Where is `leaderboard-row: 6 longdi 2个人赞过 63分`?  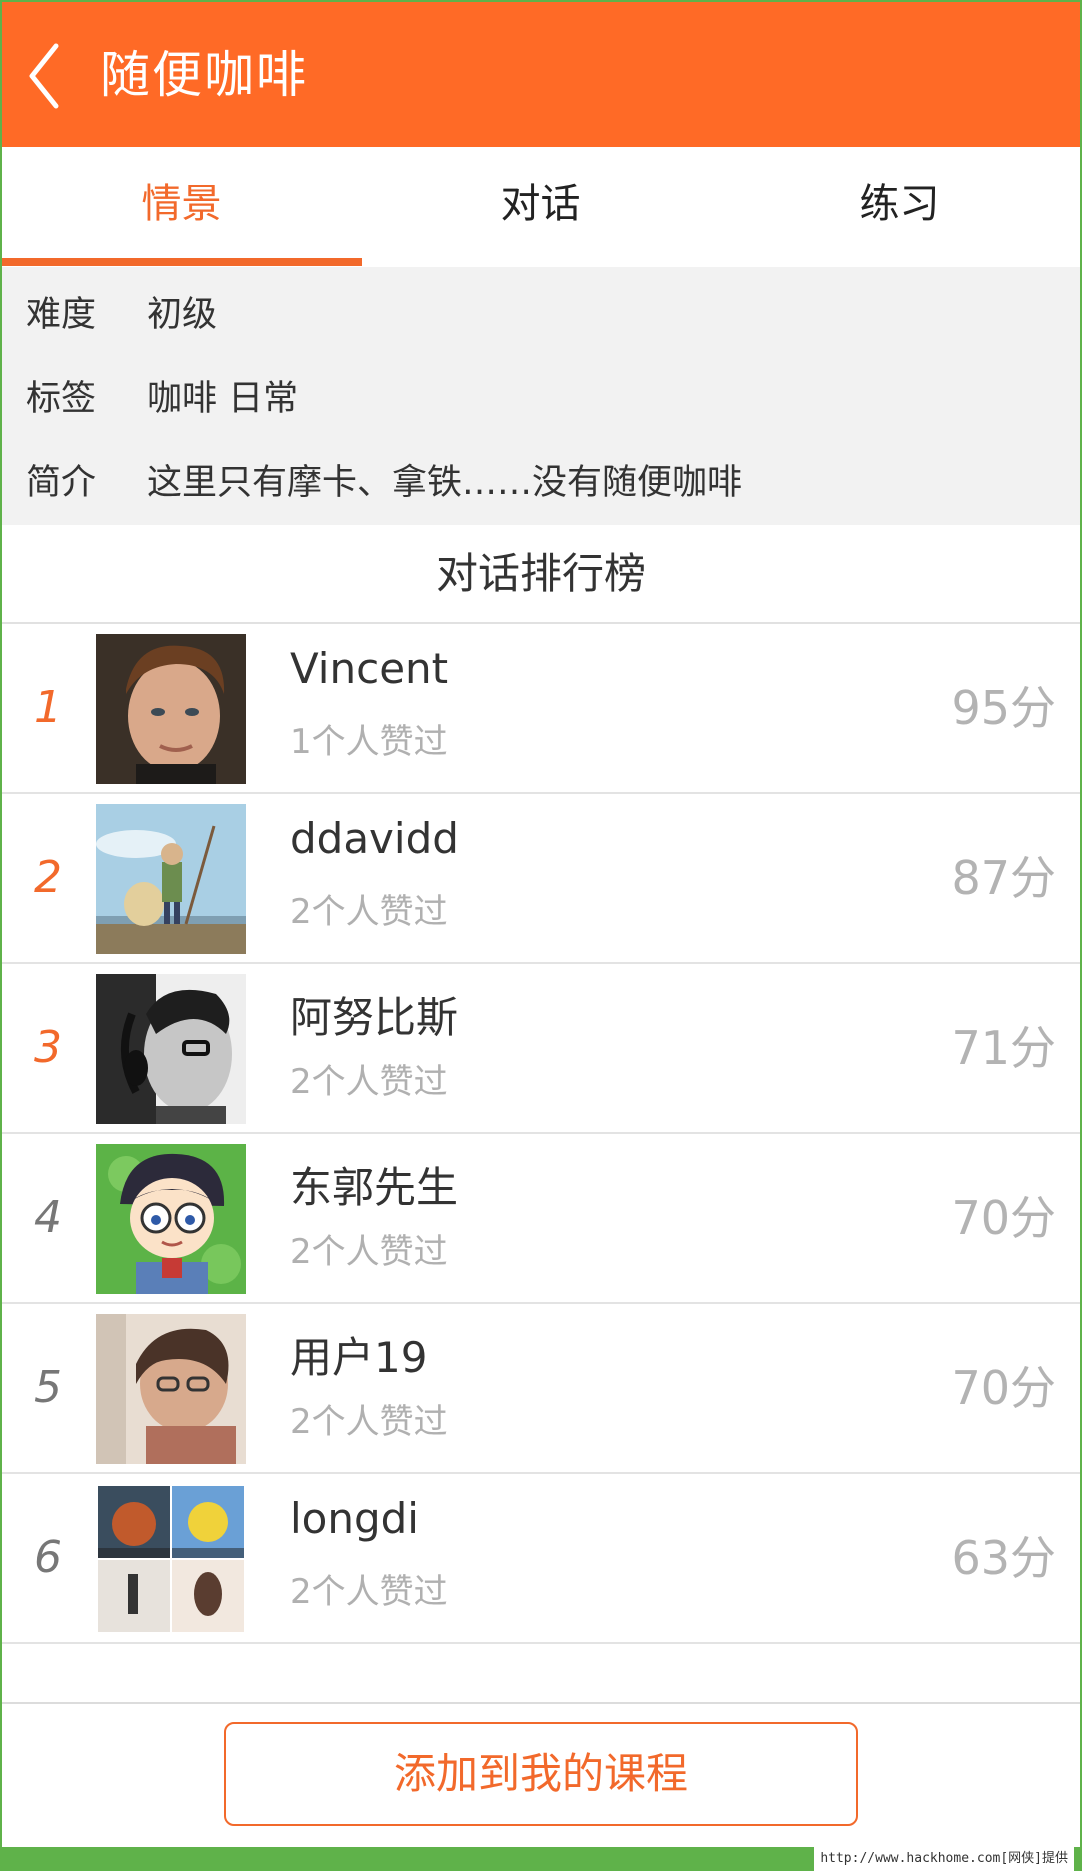
leaderboard-row: 6 longdi 2个人赞过 63分 is located at coordinates (541, 1559).